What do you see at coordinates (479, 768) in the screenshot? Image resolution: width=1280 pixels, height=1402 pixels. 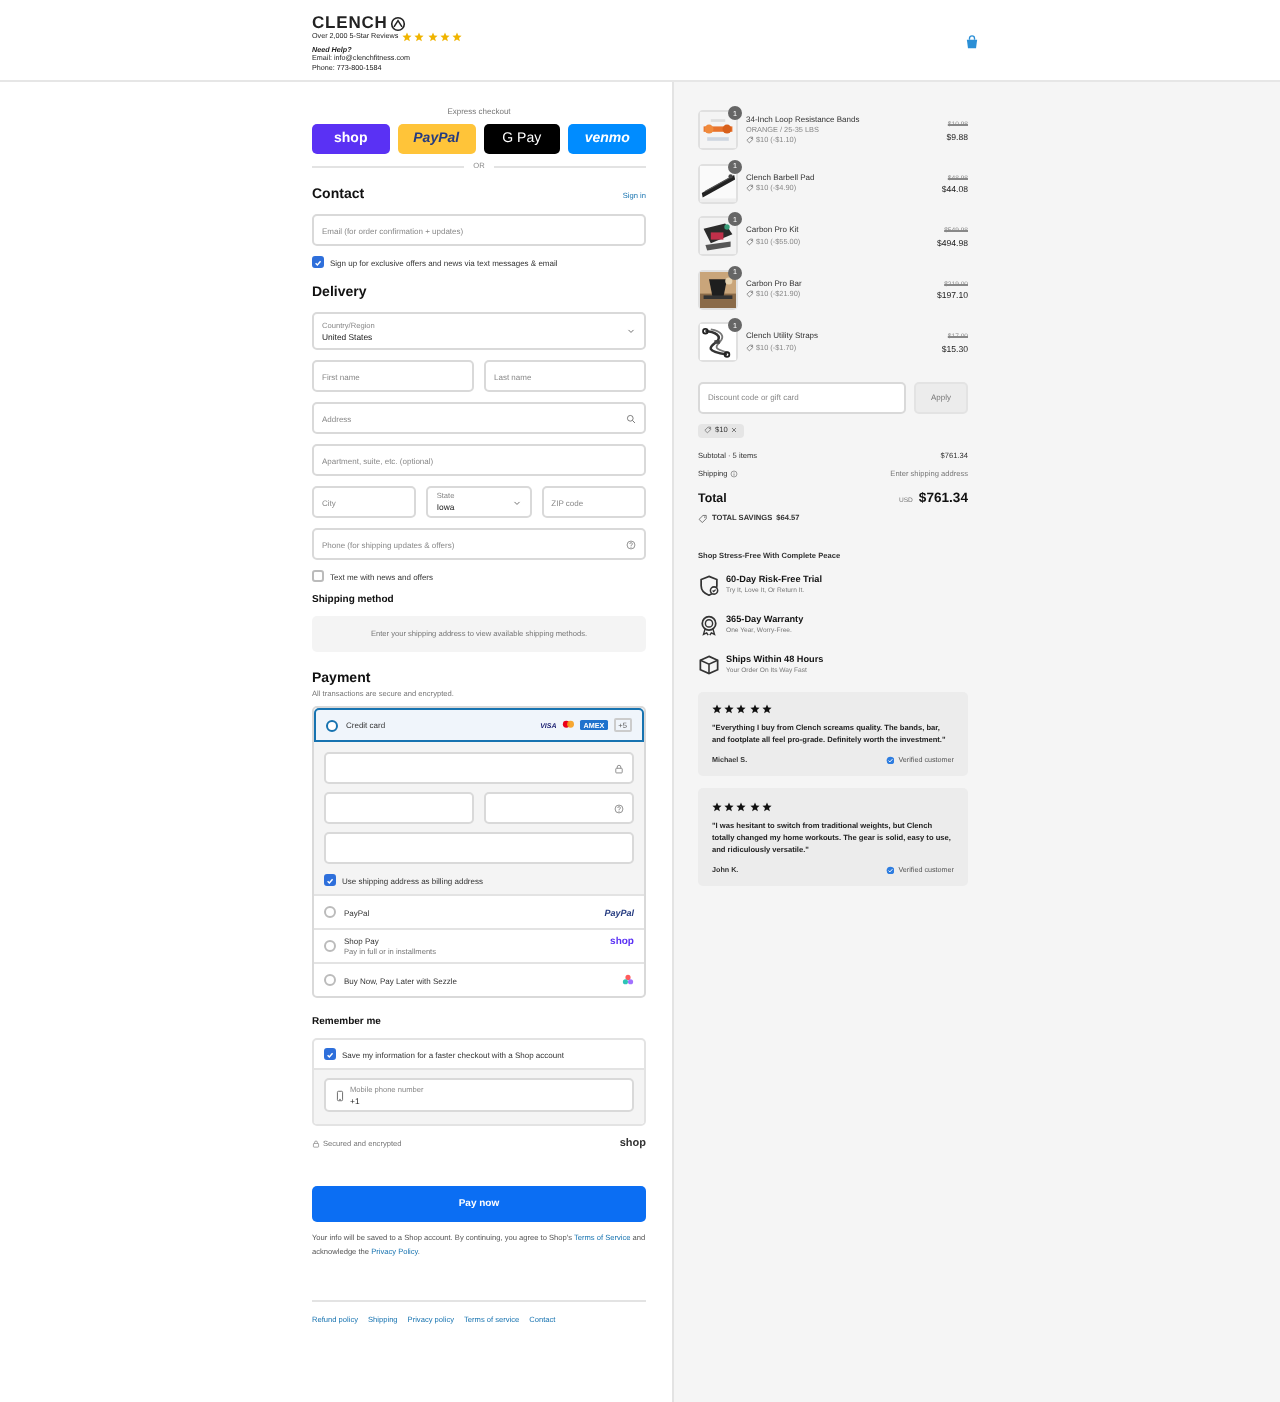 I see `card-number-field` at bounding box center [479, 768].